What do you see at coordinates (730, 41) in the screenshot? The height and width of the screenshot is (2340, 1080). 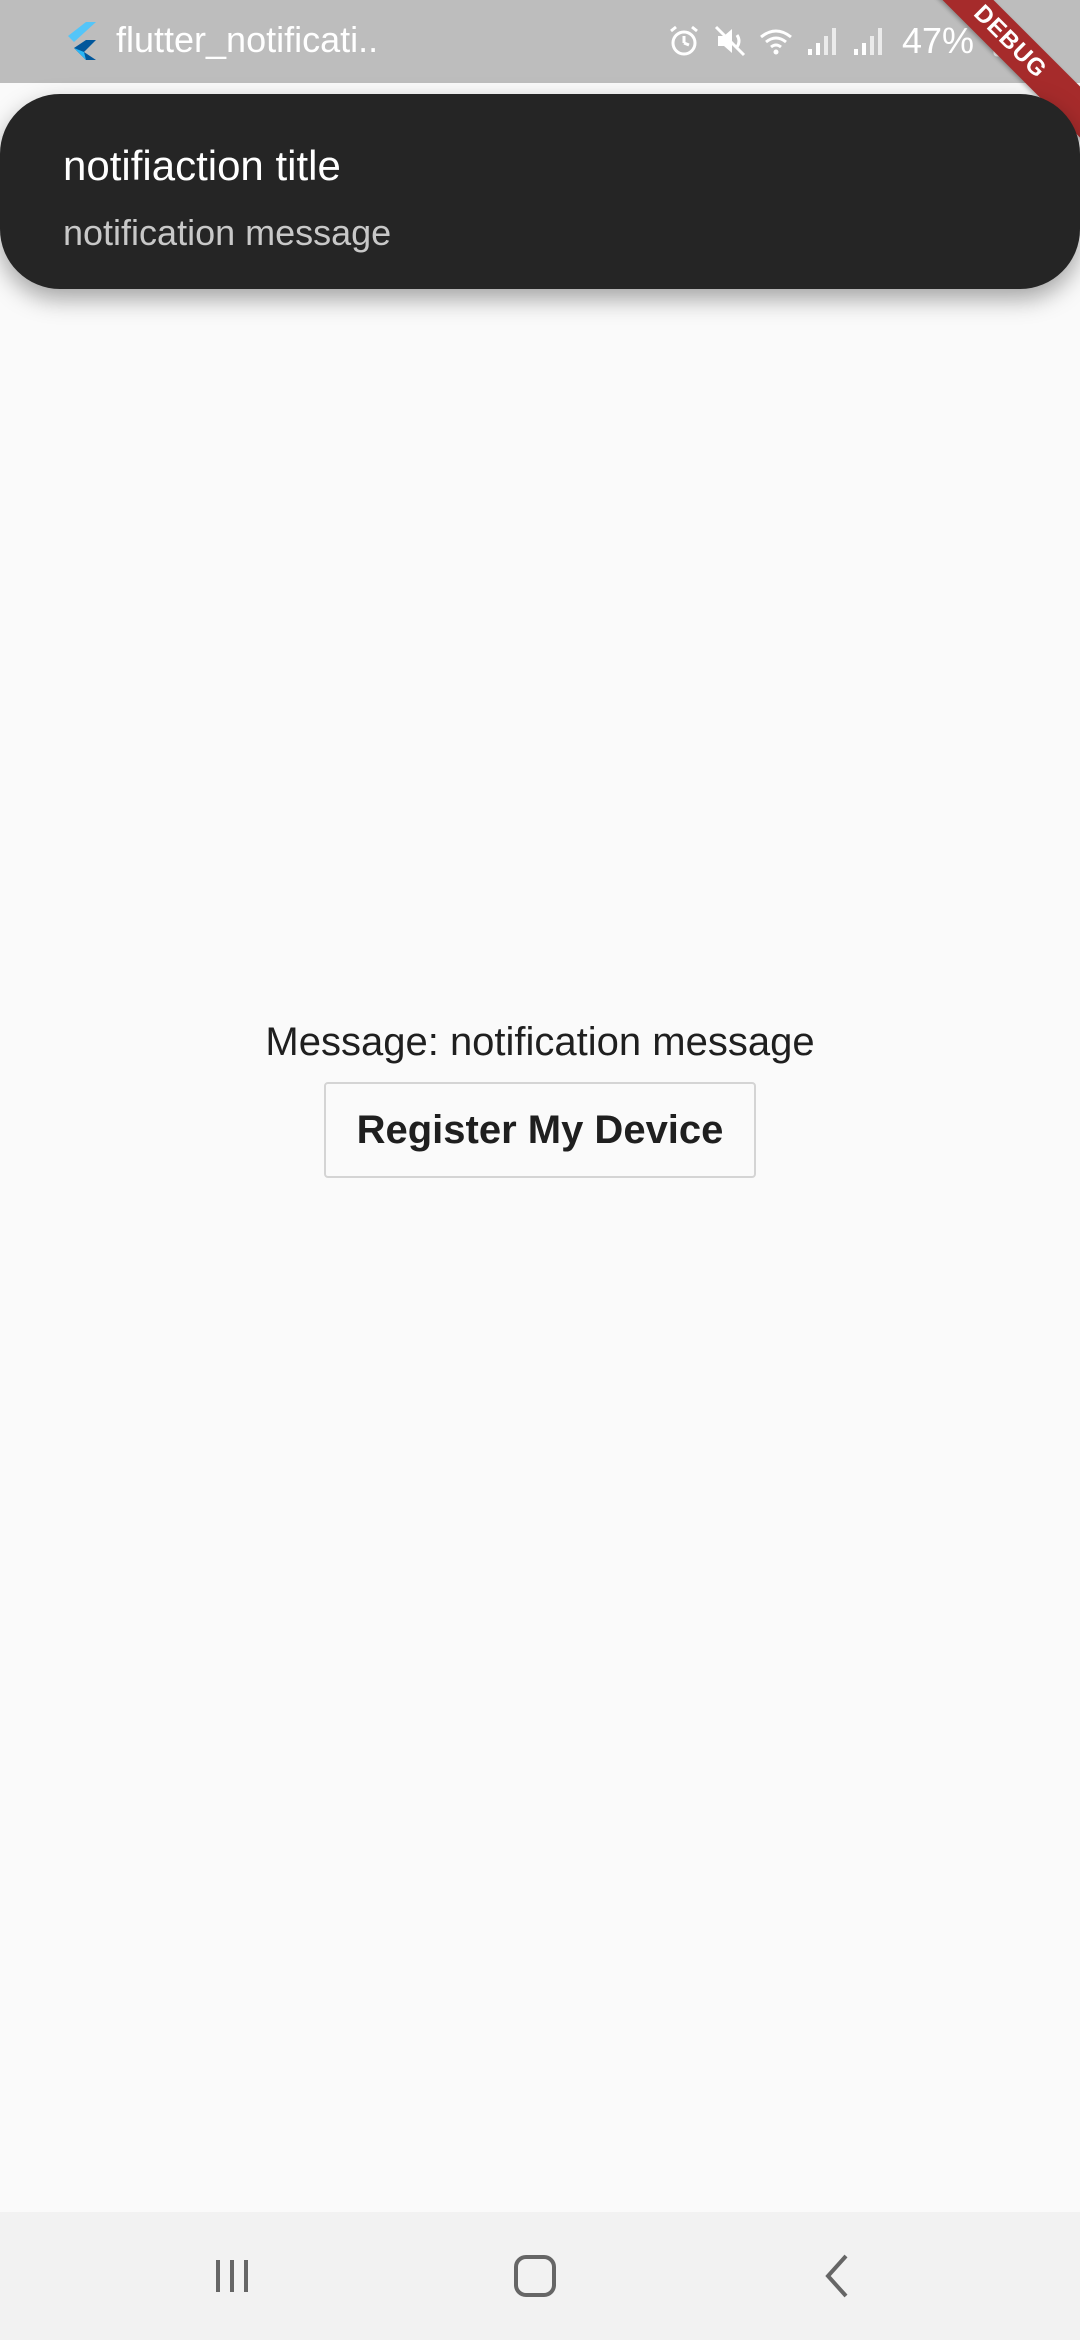 I see `mute-icon` at bounding box center [730, 41].